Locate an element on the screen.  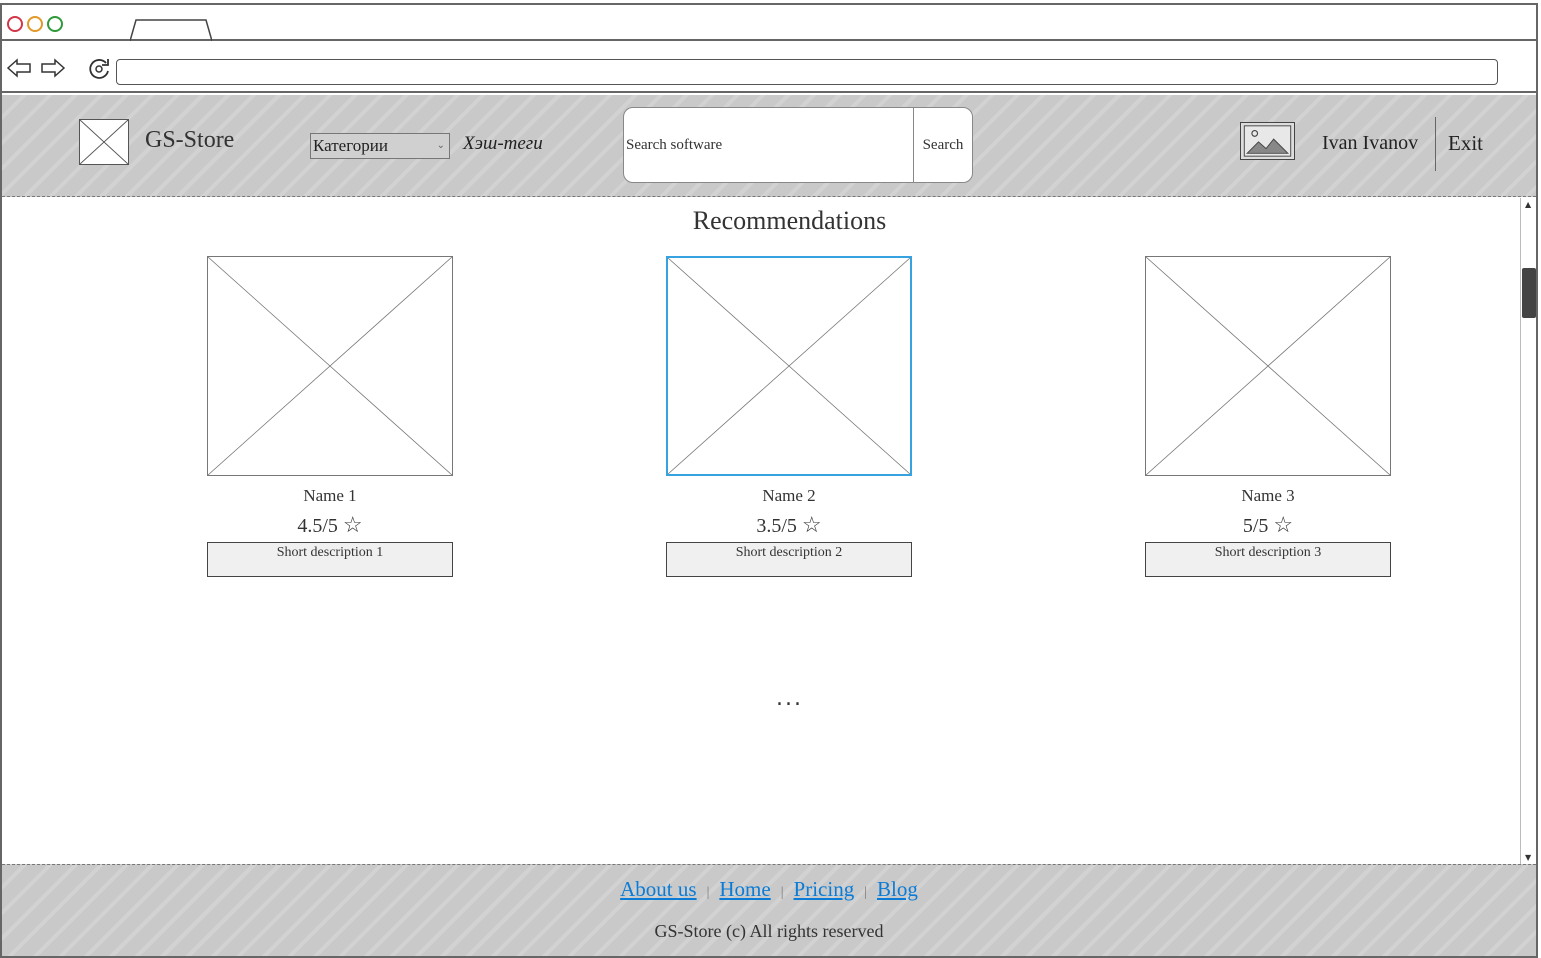
product-rating: 4.5/5 ☆ is located at coordinates (330, 525).